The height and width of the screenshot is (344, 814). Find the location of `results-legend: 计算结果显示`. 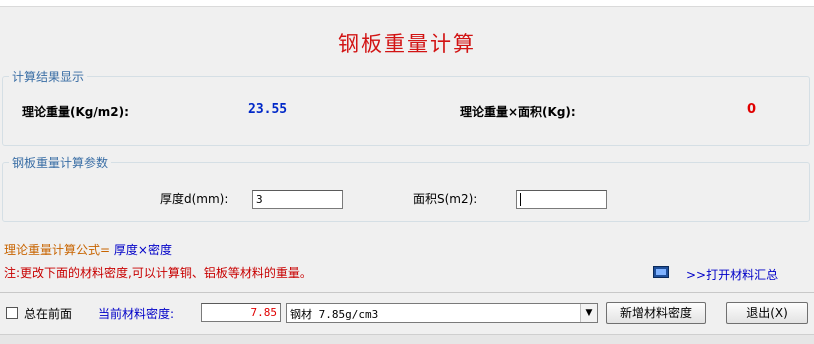

results-legend: 计算结果显示 is located at coordinates (48, 77).